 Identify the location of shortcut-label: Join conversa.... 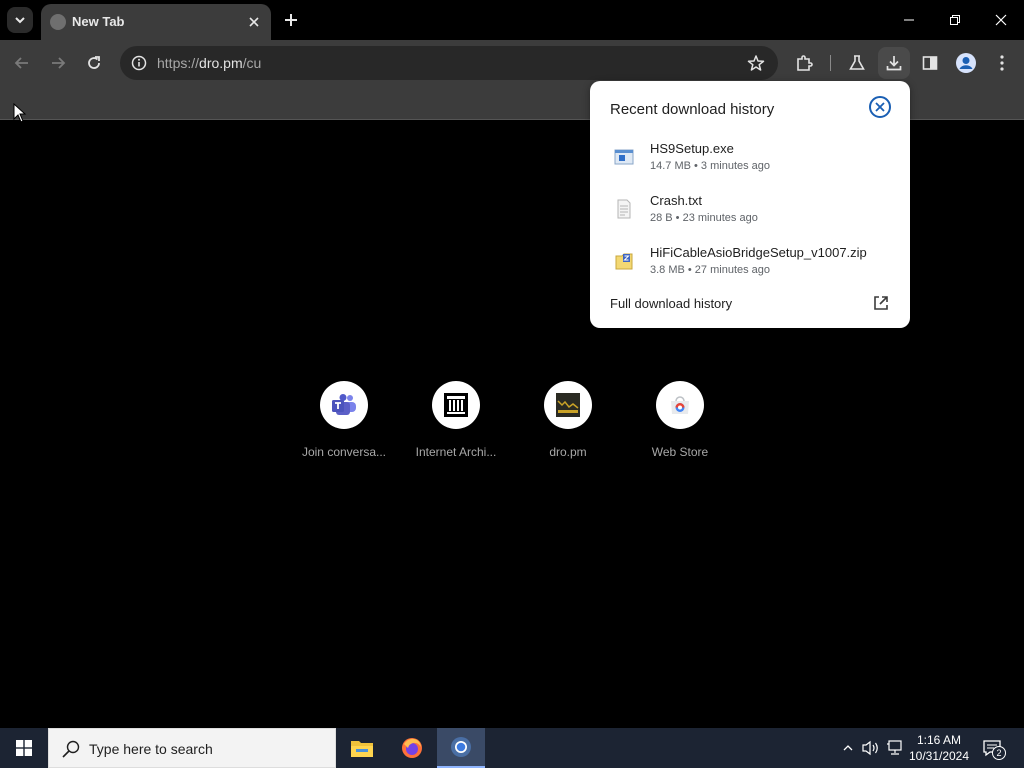
(344, 452).